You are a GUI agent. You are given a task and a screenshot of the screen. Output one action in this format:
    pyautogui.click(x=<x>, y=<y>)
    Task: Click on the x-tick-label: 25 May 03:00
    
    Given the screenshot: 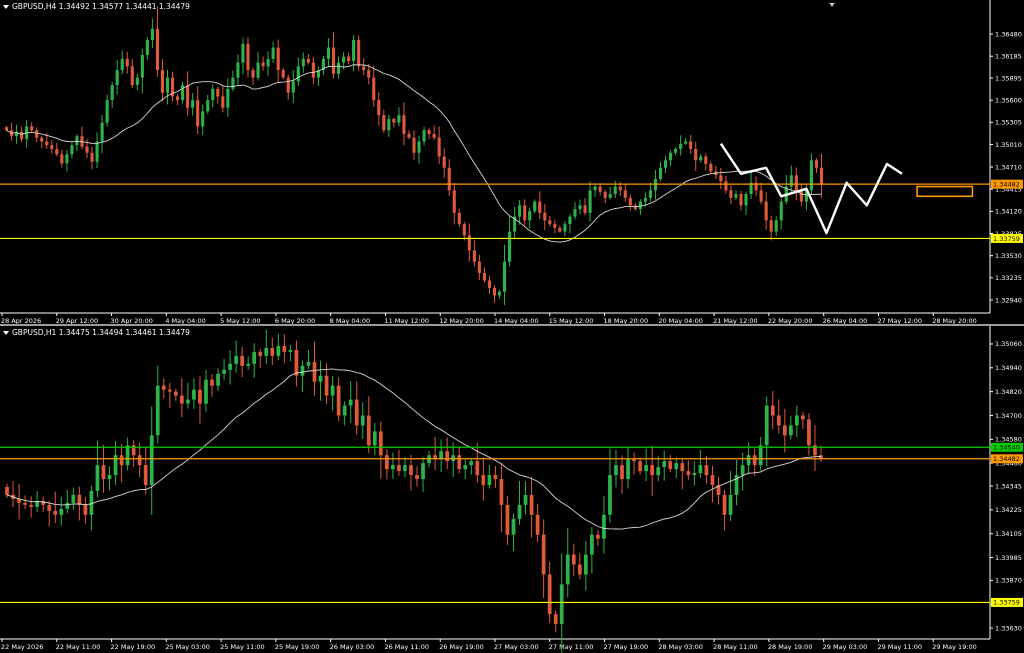 What is the action you would take?
    pyautogui.click(x=187, y=647)
    